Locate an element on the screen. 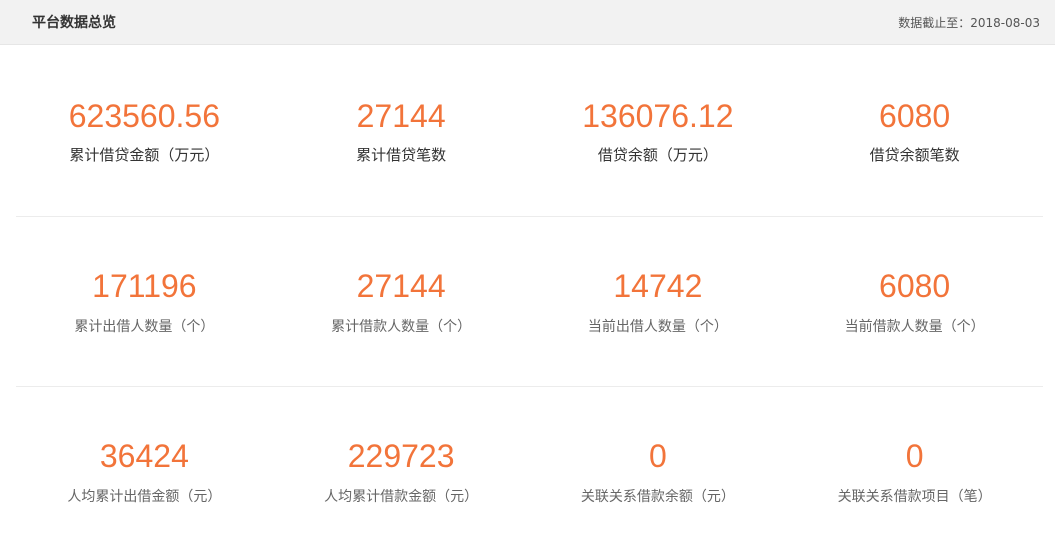 The image size is (1055, 558). stat-cumulative-lenders: 171196 累计出借人数量（个） is located at coordinates (144, 301).